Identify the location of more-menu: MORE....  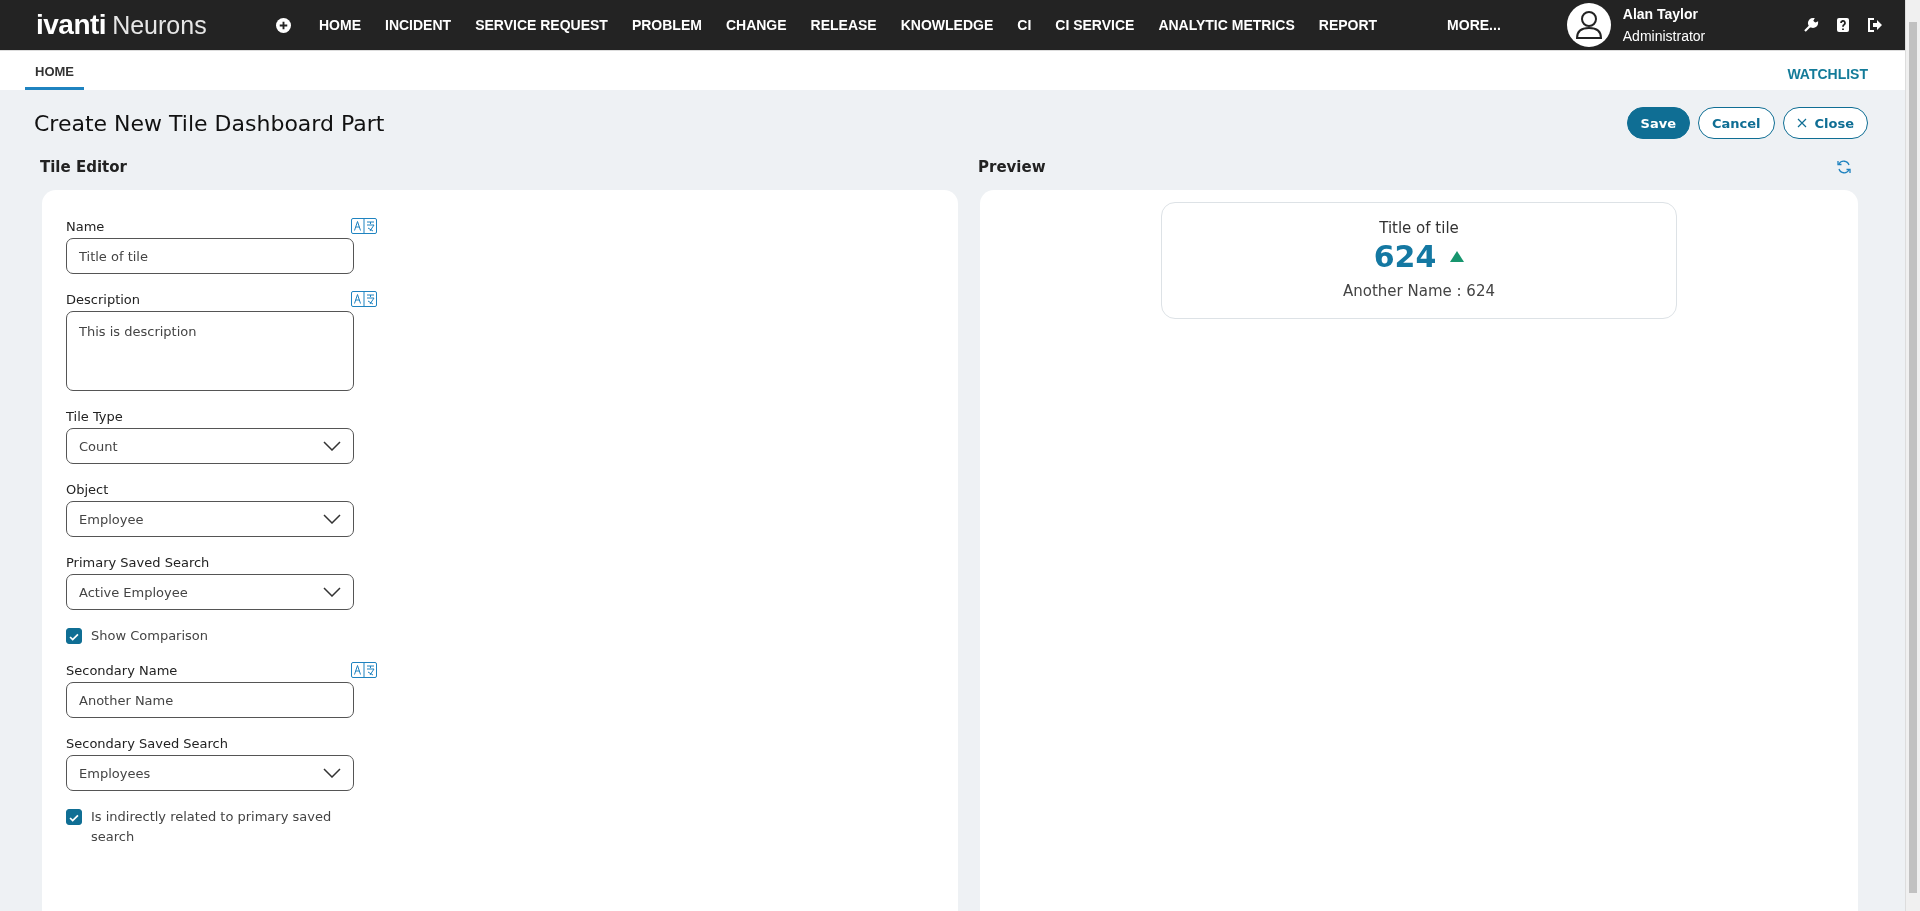
(1474, 25).